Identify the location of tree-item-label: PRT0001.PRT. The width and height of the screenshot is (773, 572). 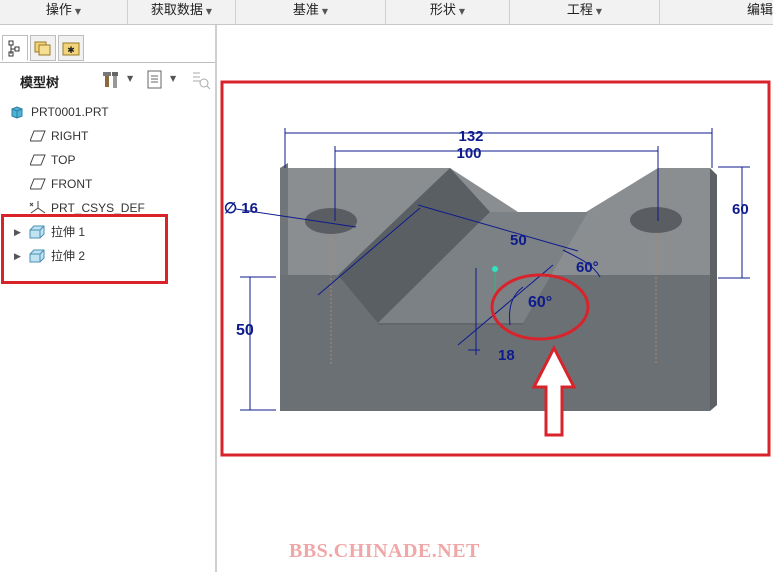
(70, 112).